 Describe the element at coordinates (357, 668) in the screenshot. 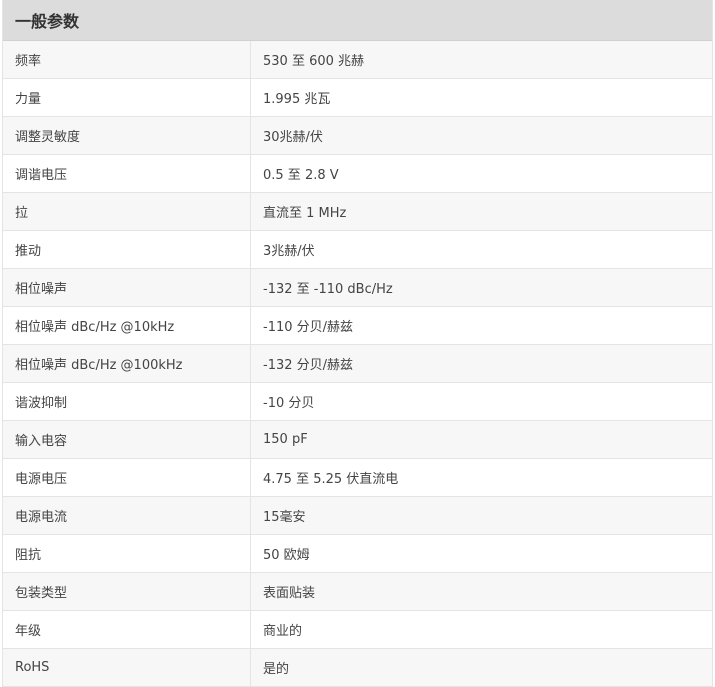

I see `table-row: RoHS 是的` at that location.